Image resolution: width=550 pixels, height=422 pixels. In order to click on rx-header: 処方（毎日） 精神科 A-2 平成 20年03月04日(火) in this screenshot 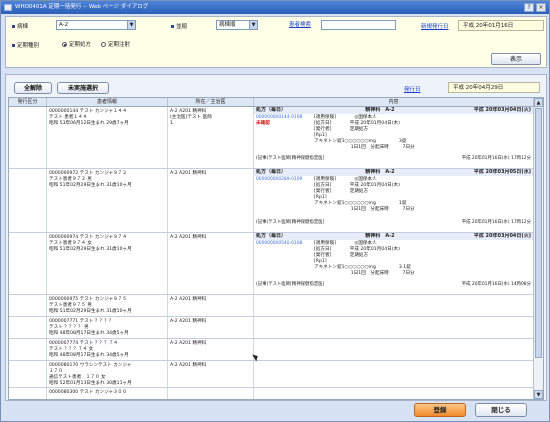, I will do `click(393, 110)`.